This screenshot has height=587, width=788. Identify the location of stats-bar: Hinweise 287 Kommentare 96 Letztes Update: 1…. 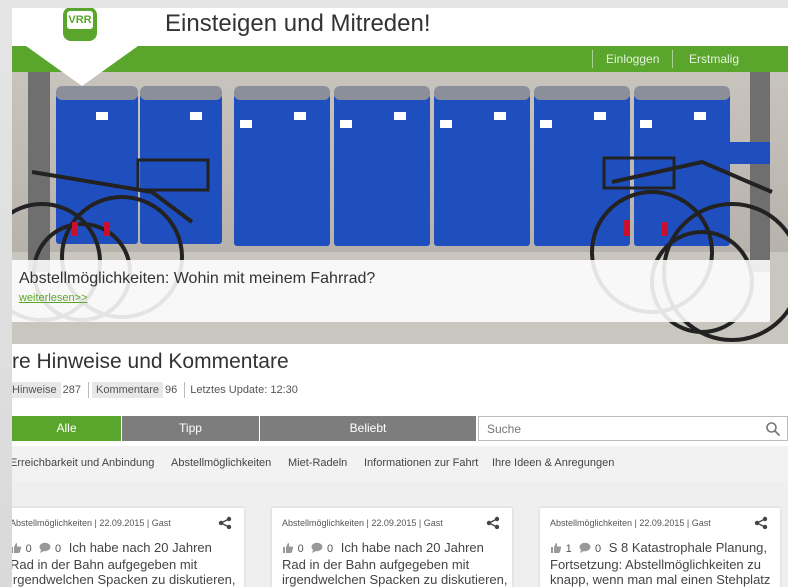
(157, 391).